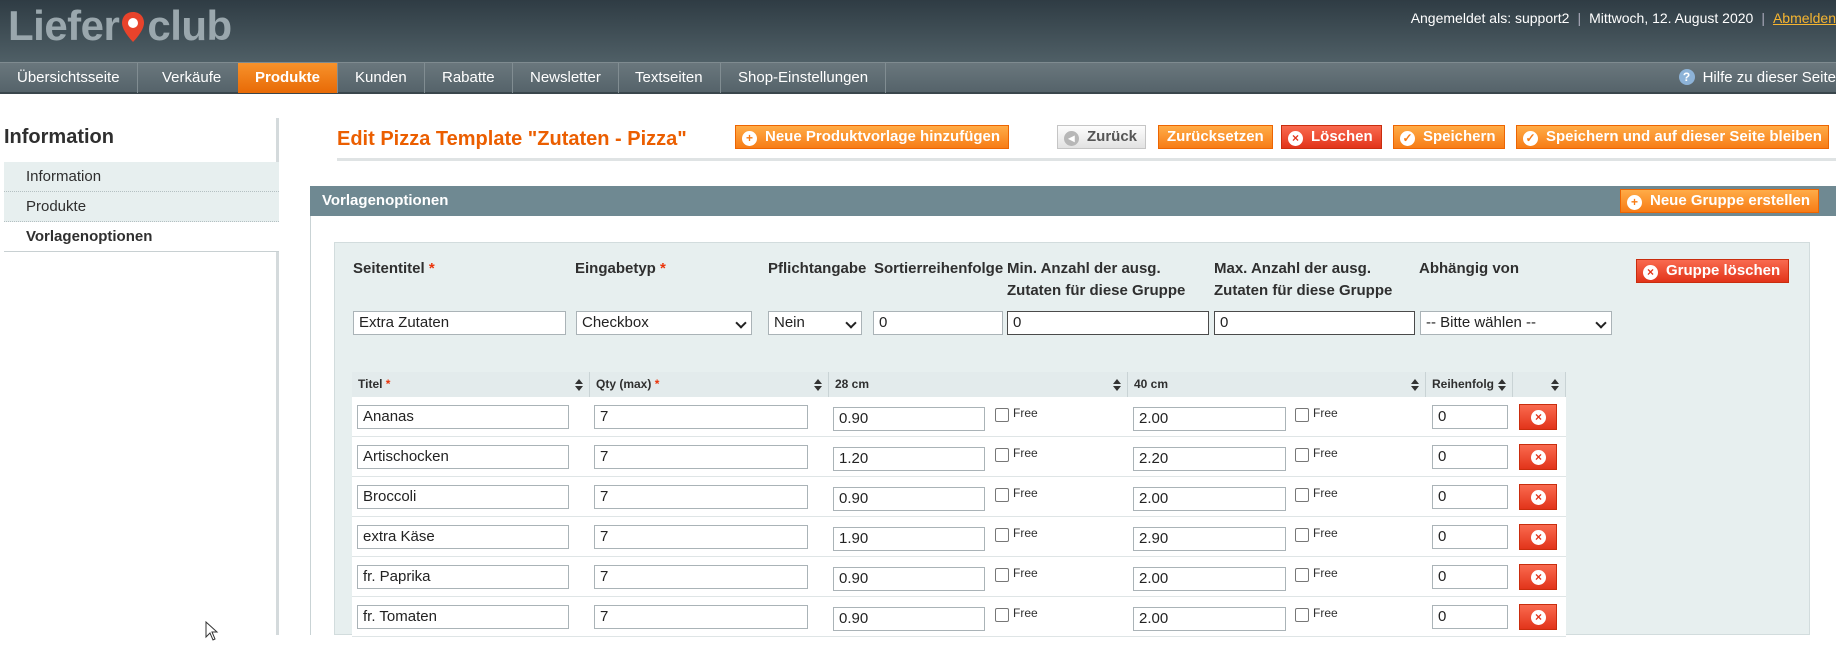 This screenshot has height=645, width=1836. I want to click on save-and-stay-button: ✓ Speichern und auf dieser Seite bleiben, so click(1672, 137).